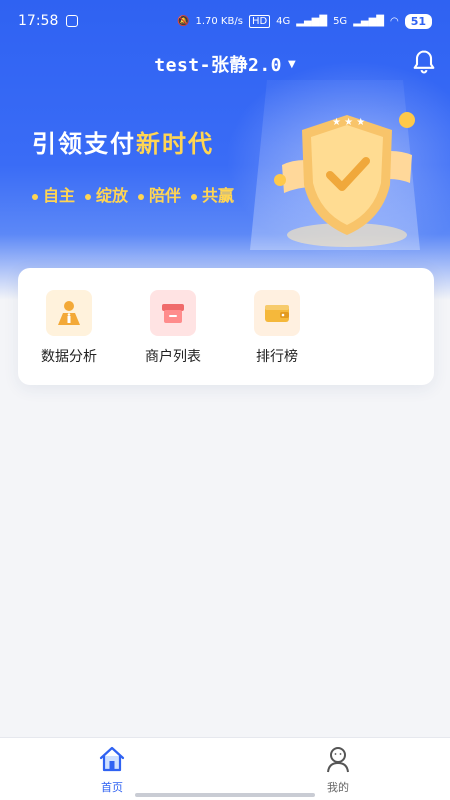 The image size is (450, 800). Describe the element at coordinates (72, 21) in the screenshot. I see `sim-icon` at that location.